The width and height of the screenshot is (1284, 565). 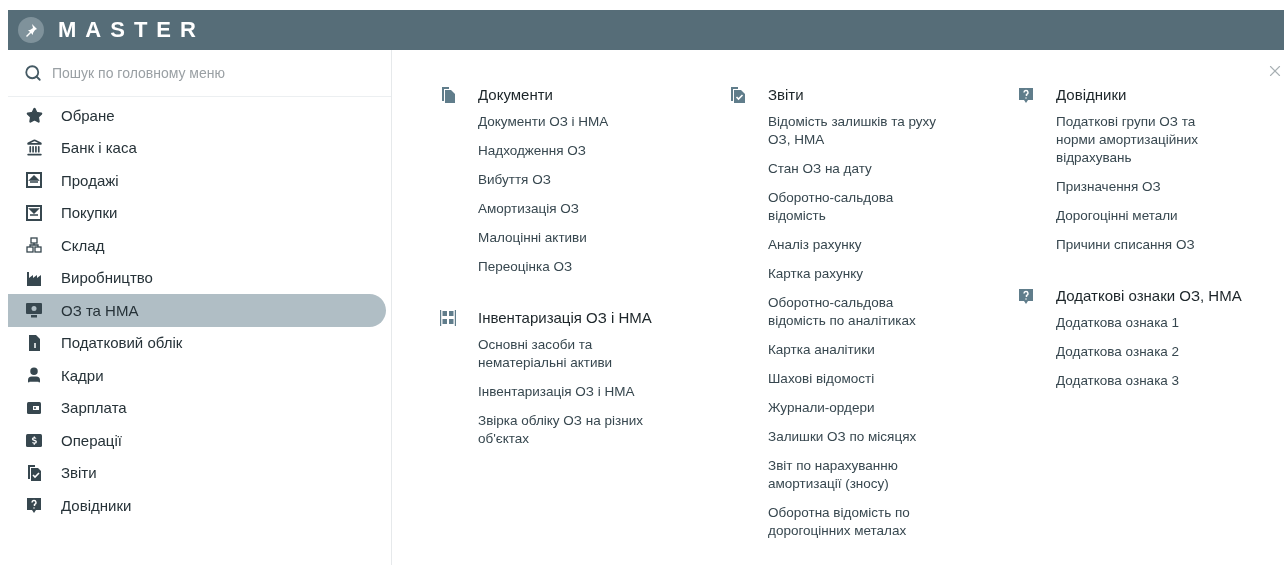 I want to click on monitor-icon, so click(x=34, y=310).